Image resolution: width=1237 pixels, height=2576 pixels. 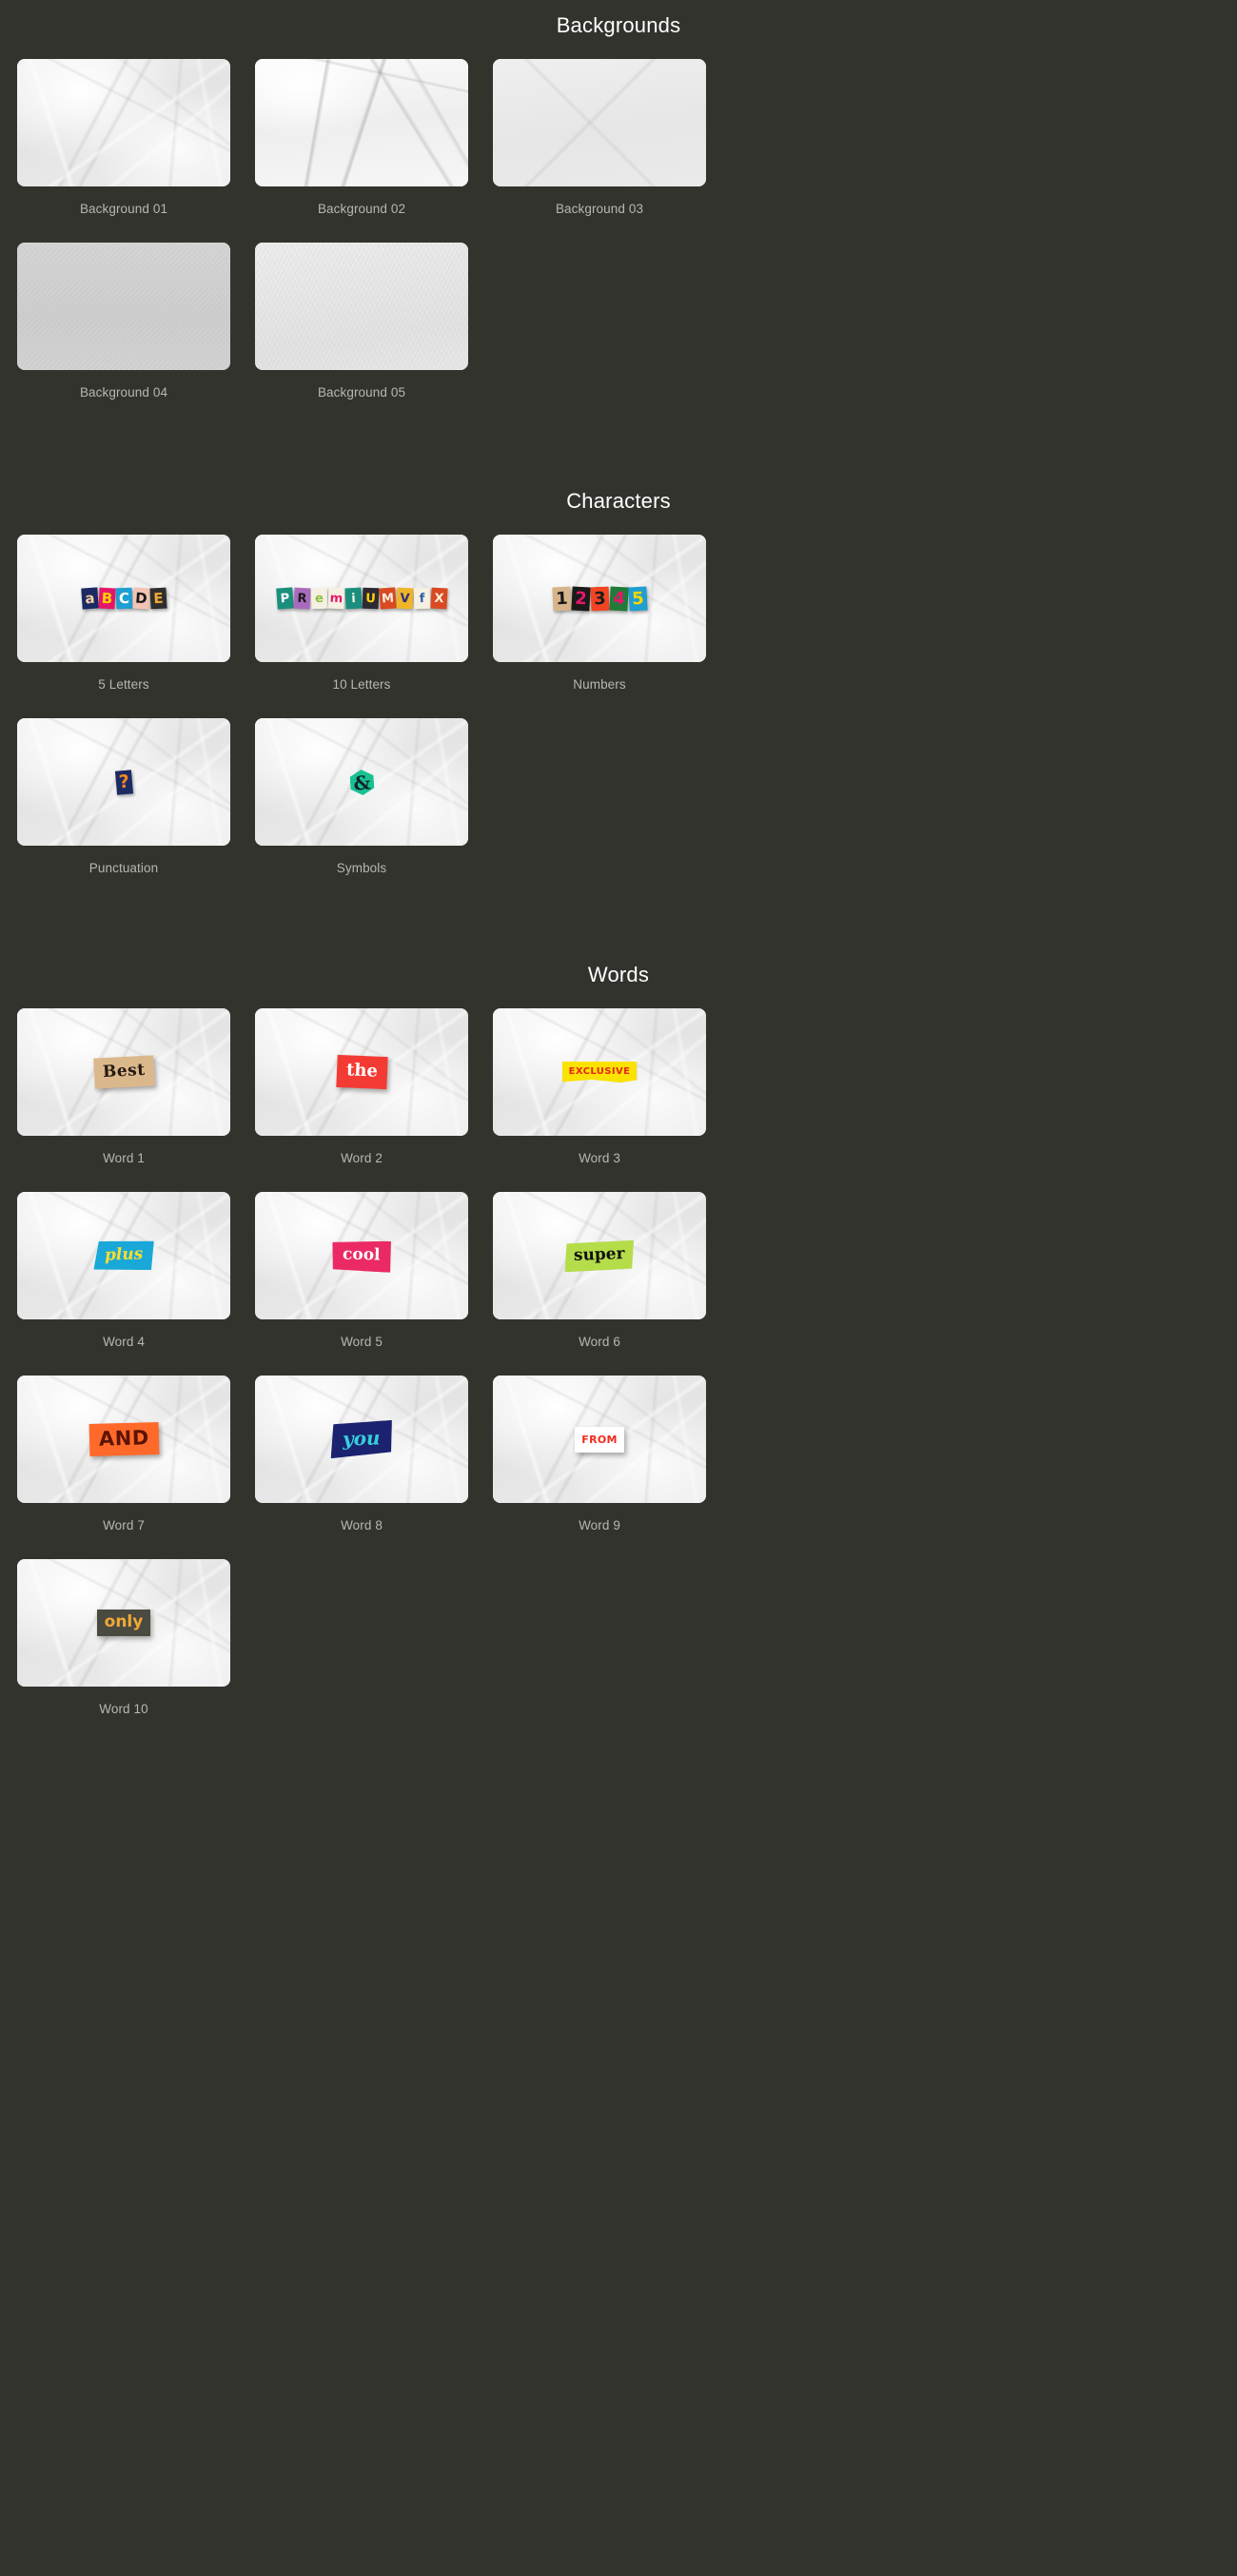 I want to click on letter-tile: C, so click(x=123, y=599).